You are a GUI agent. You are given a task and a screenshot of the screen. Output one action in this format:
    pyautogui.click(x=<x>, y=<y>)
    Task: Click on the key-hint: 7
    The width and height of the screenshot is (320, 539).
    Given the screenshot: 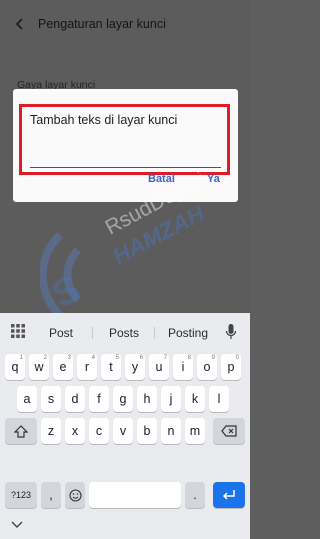 What is the action you would take?
    pyautogui.click(x=165, y=358)
    